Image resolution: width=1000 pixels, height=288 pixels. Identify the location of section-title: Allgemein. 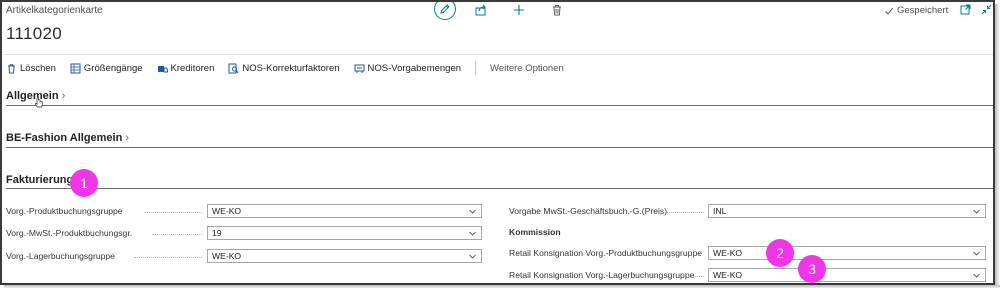
(32, 96).